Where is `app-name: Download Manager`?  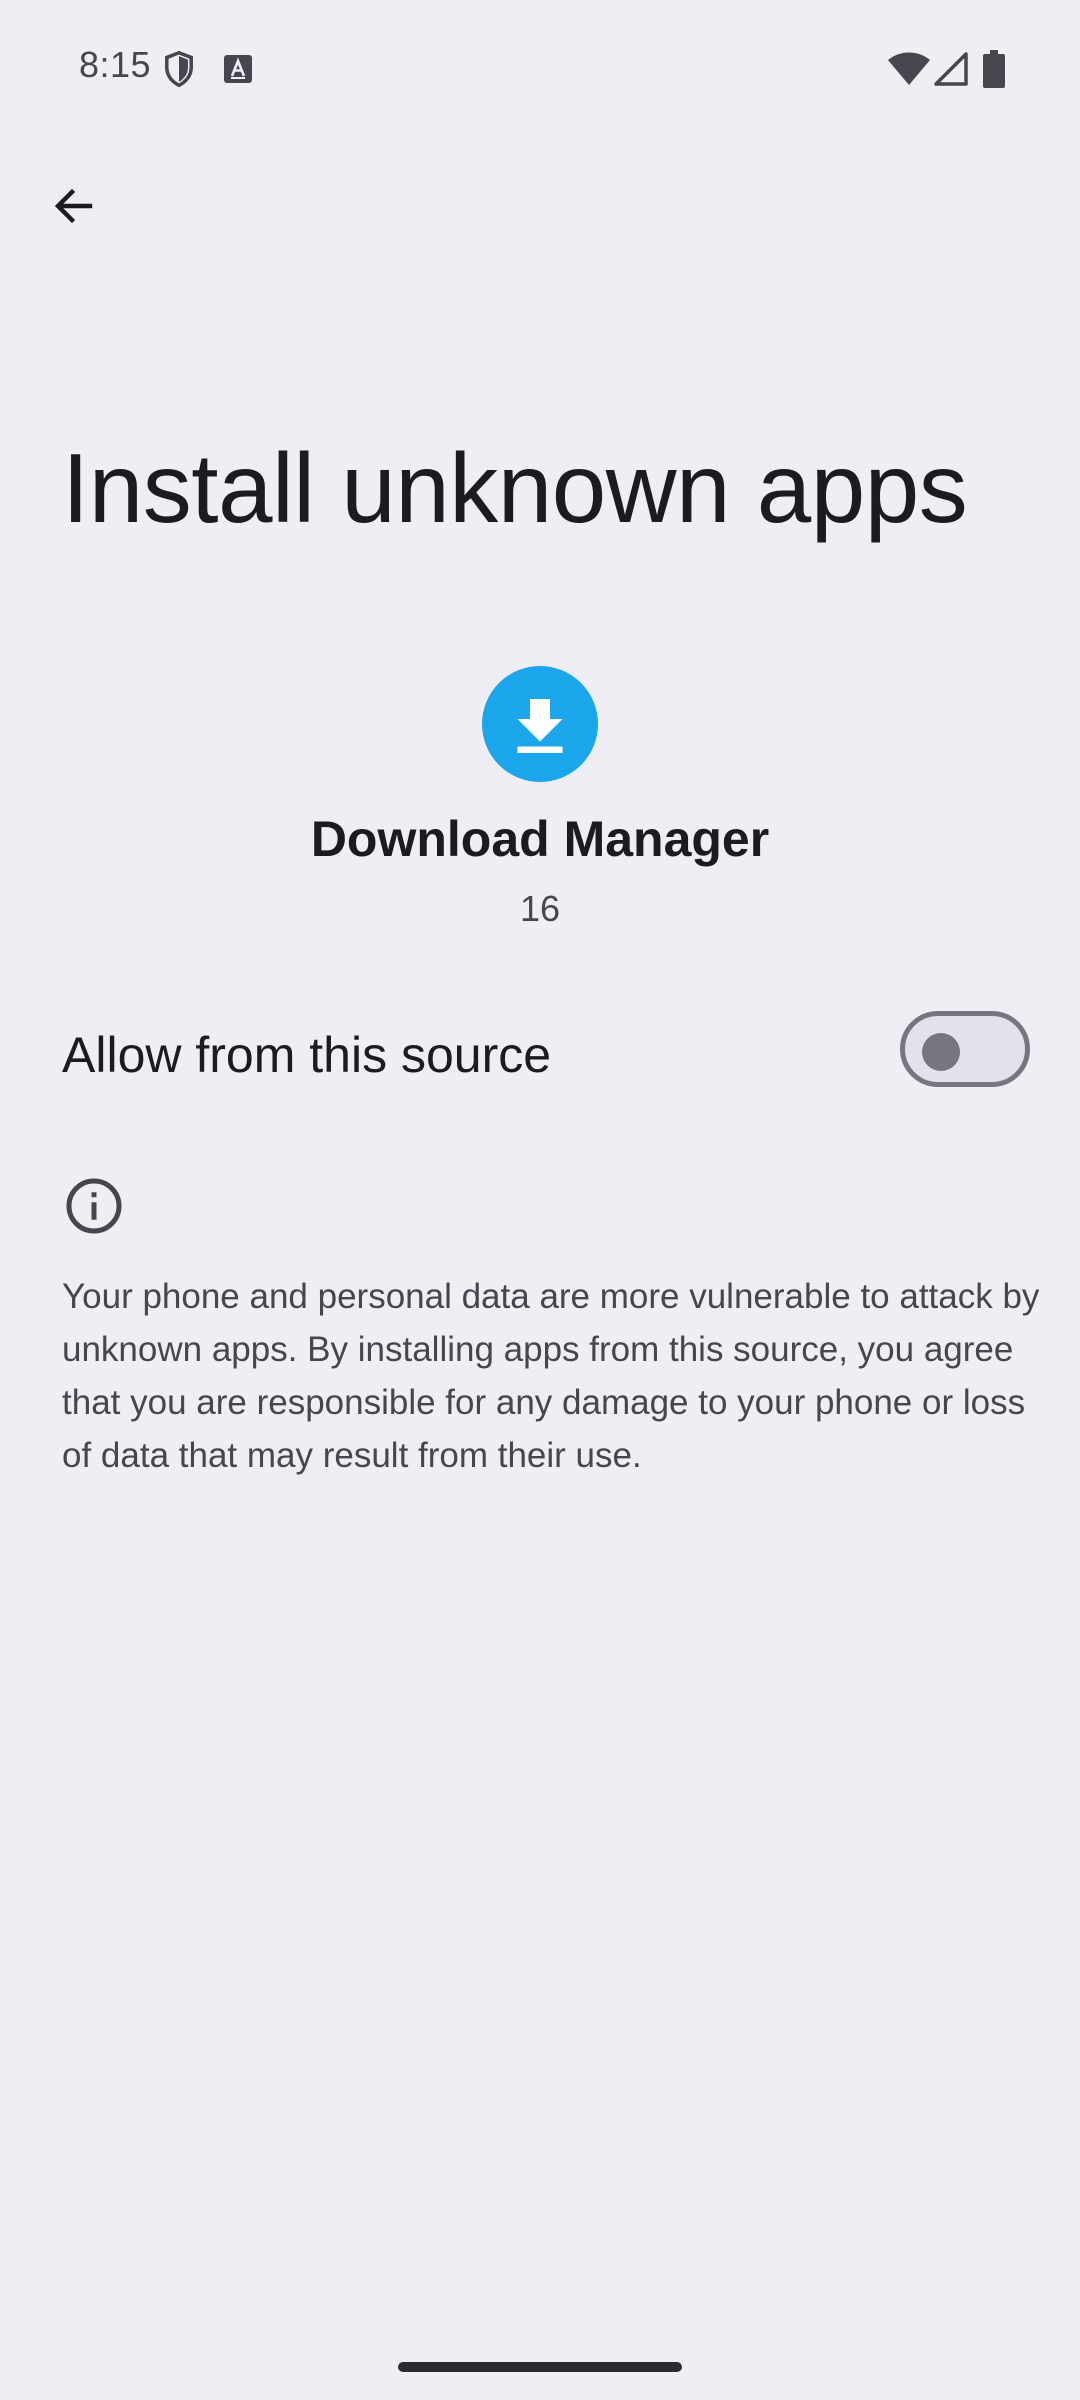
app-name: Download Manager is located at coordinates (540, 839).